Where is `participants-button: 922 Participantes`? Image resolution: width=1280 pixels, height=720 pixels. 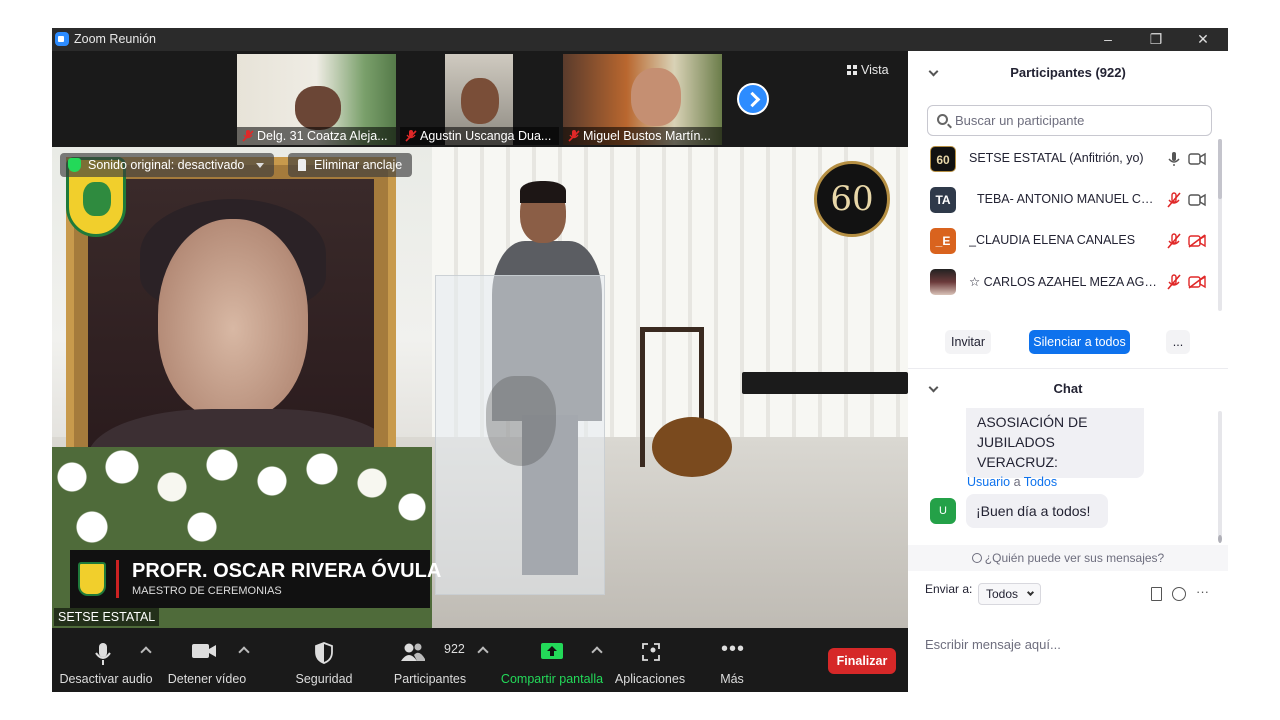
participants-button: 922 Participantes is located at coordinates (430, 660).